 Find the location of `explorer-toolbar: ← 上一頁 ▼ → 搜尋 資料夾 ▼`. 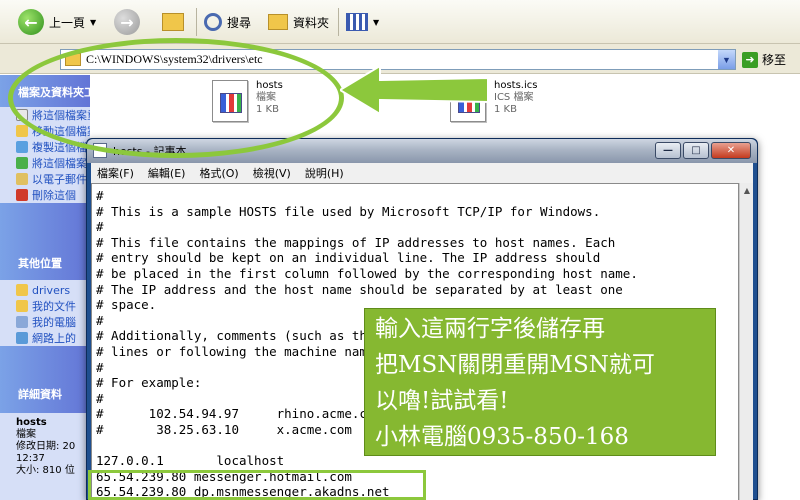

explorer-toolbar: ← 上一頁 ▼ → 搜尋 資料夾 ▼ is located at coordinates (400, 22).